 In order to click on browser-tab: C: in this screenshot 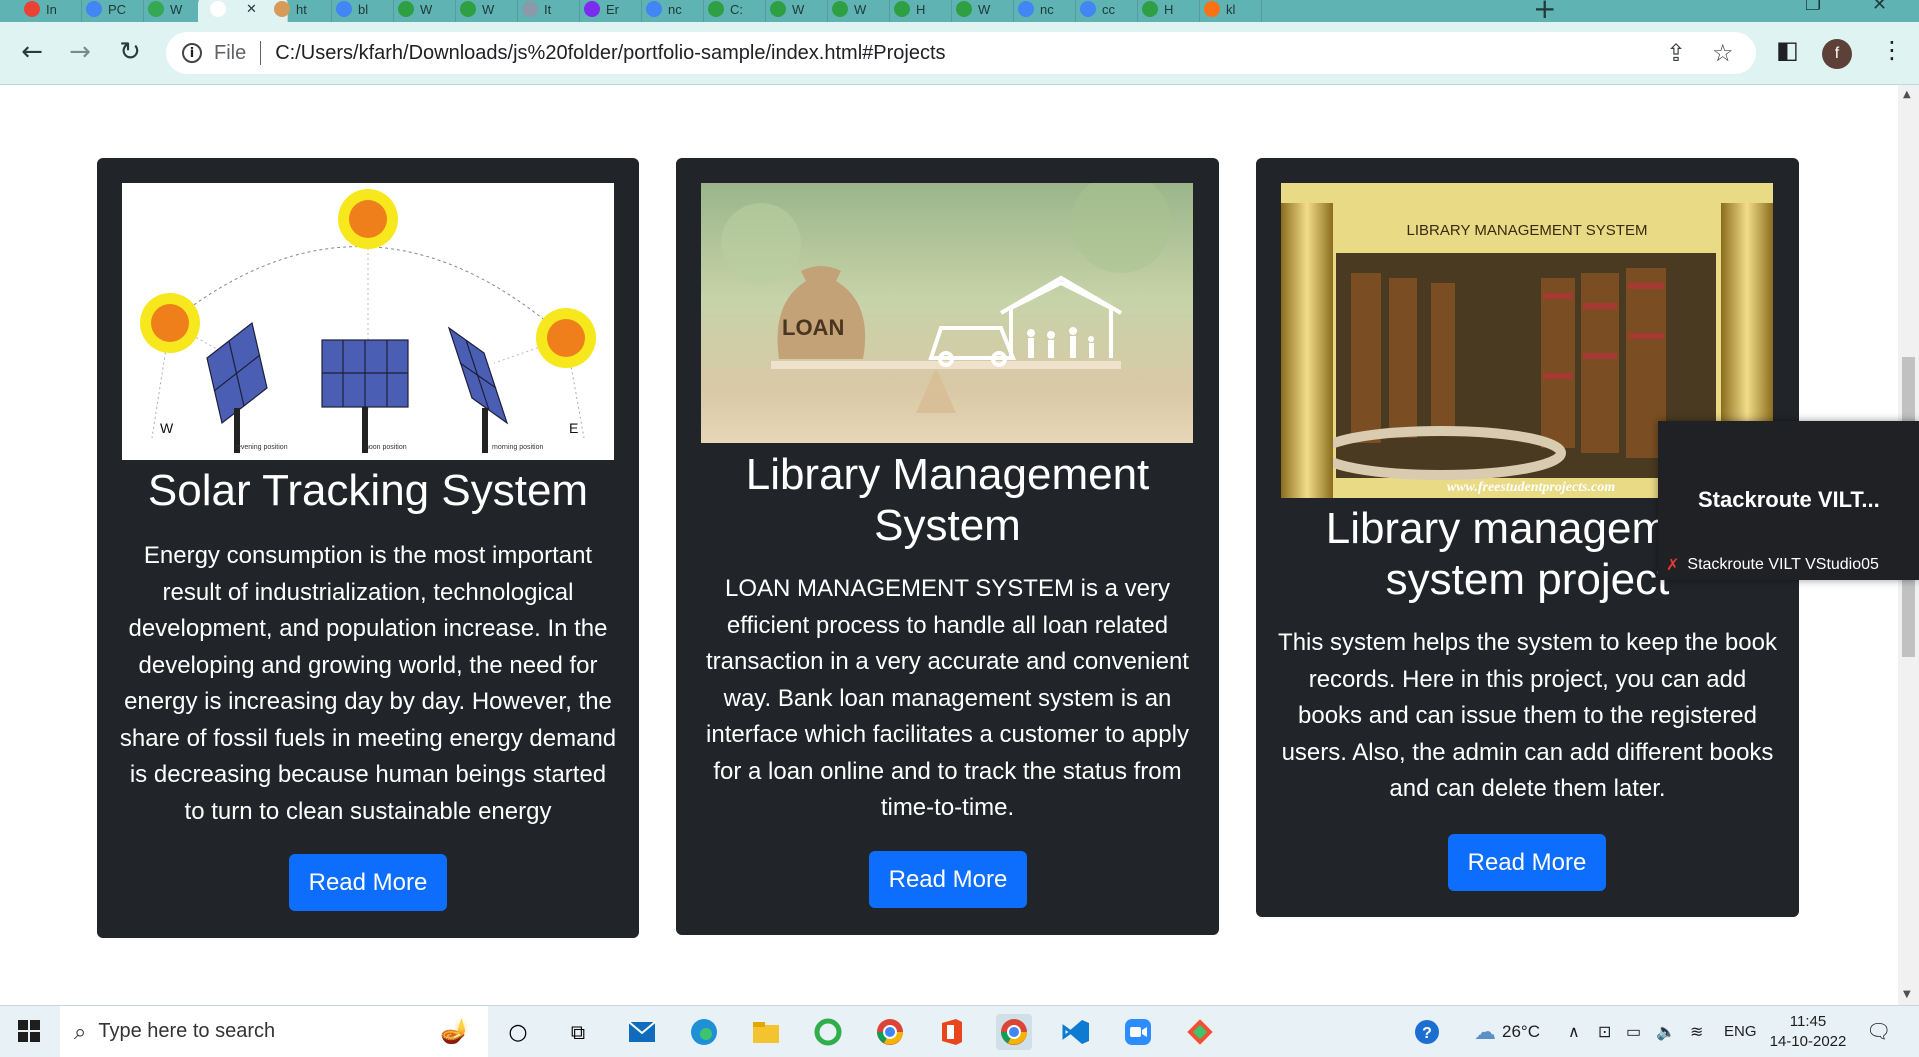, I will do `click(731, 11)`.